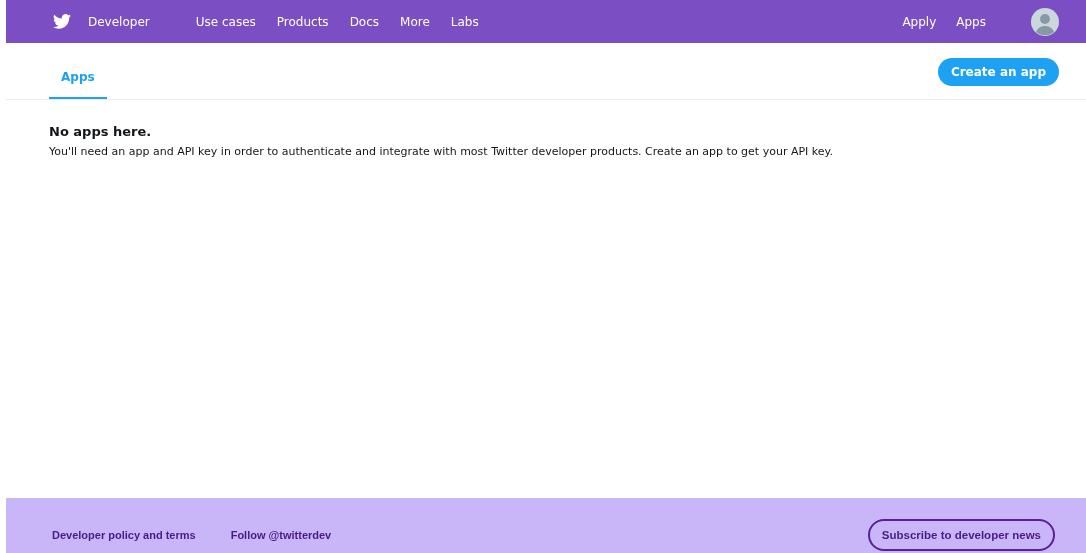 The height and width of the screenshot is (553, 1086). Describe the element at coordinates (364, 21) in the screenshot. I see `nav-link: Docs` at that location.